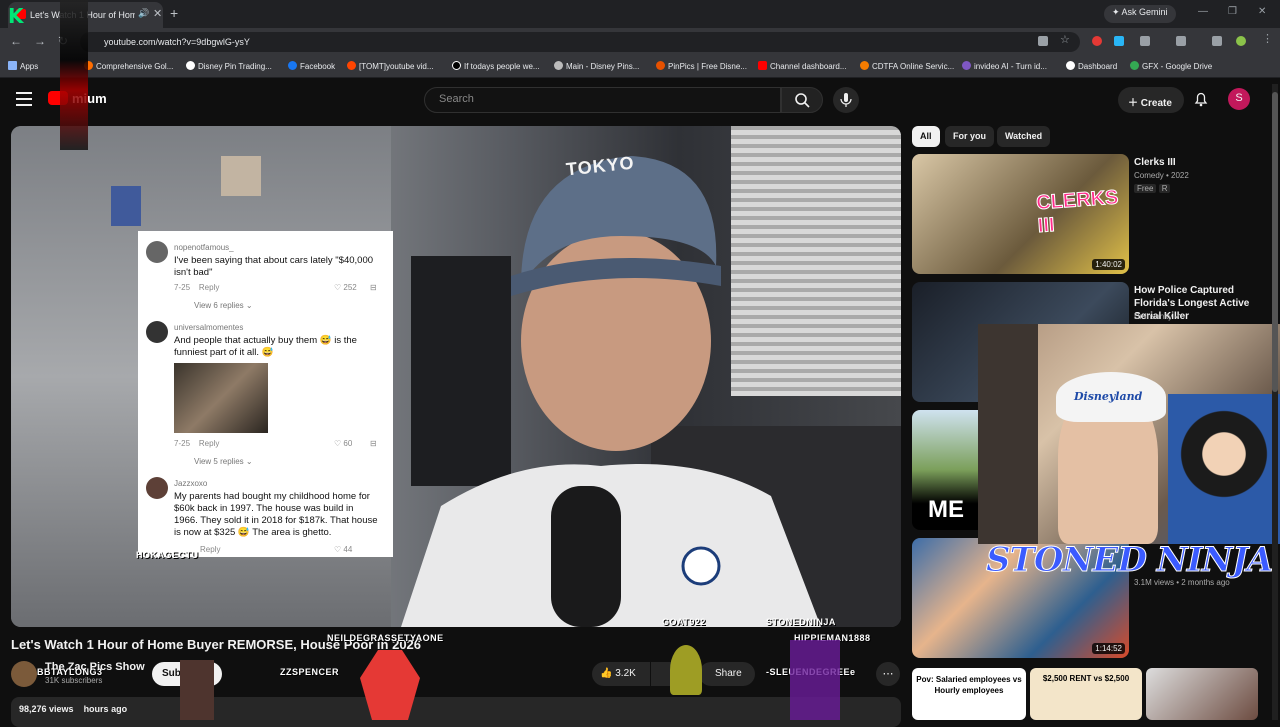 The width and height of the screenshot is (1280, 727). What do you see at coordinates (1232, 11) in the screenshot?
I see `maximize-icon: ❐` at bounding box center [1232, 11].